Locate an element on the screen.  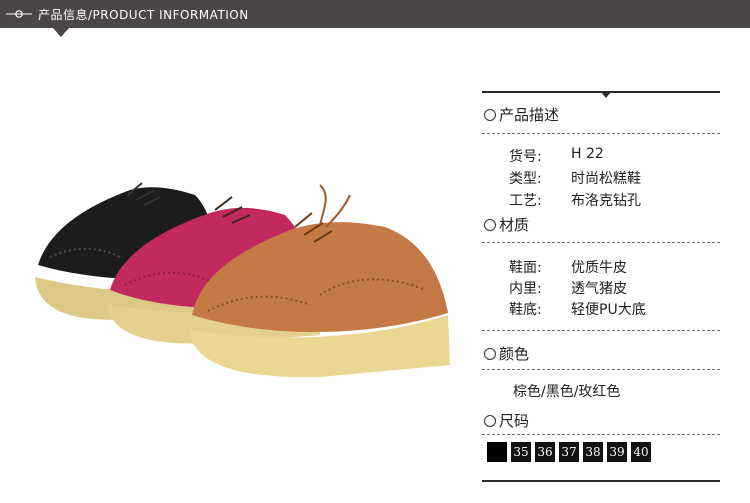
header-notch is located at coordinates (61, 32).